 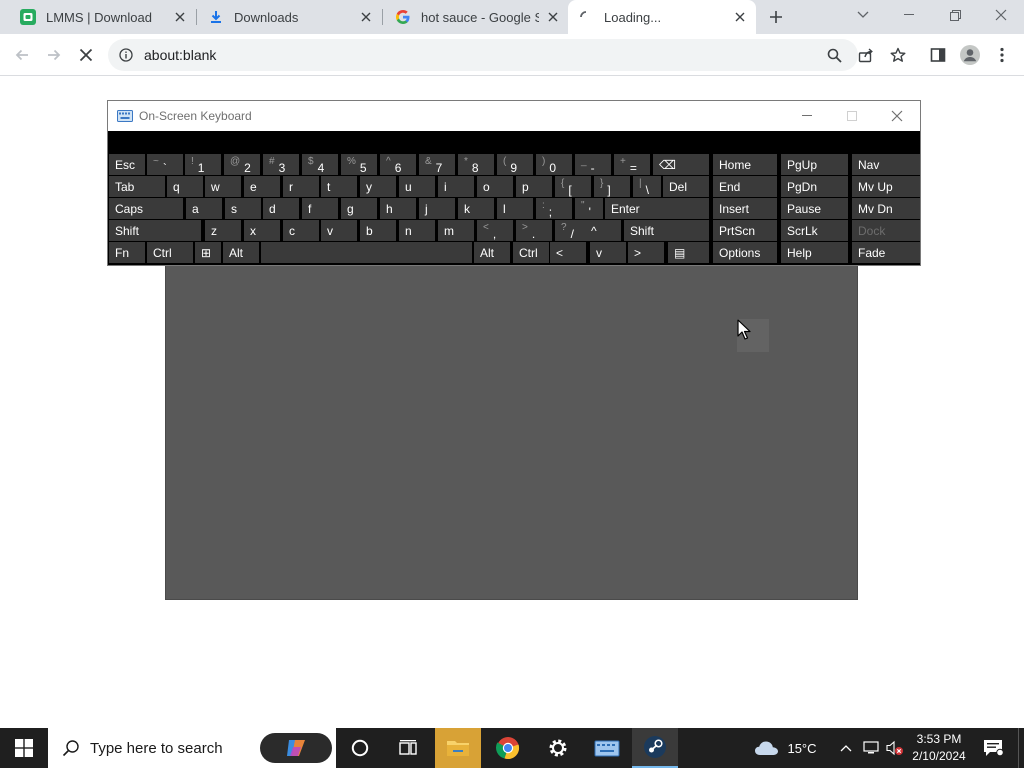 What do you see at coordinates (834, 55) in the screenshot?
I see `search-icon` at bounding box center [834, 55].